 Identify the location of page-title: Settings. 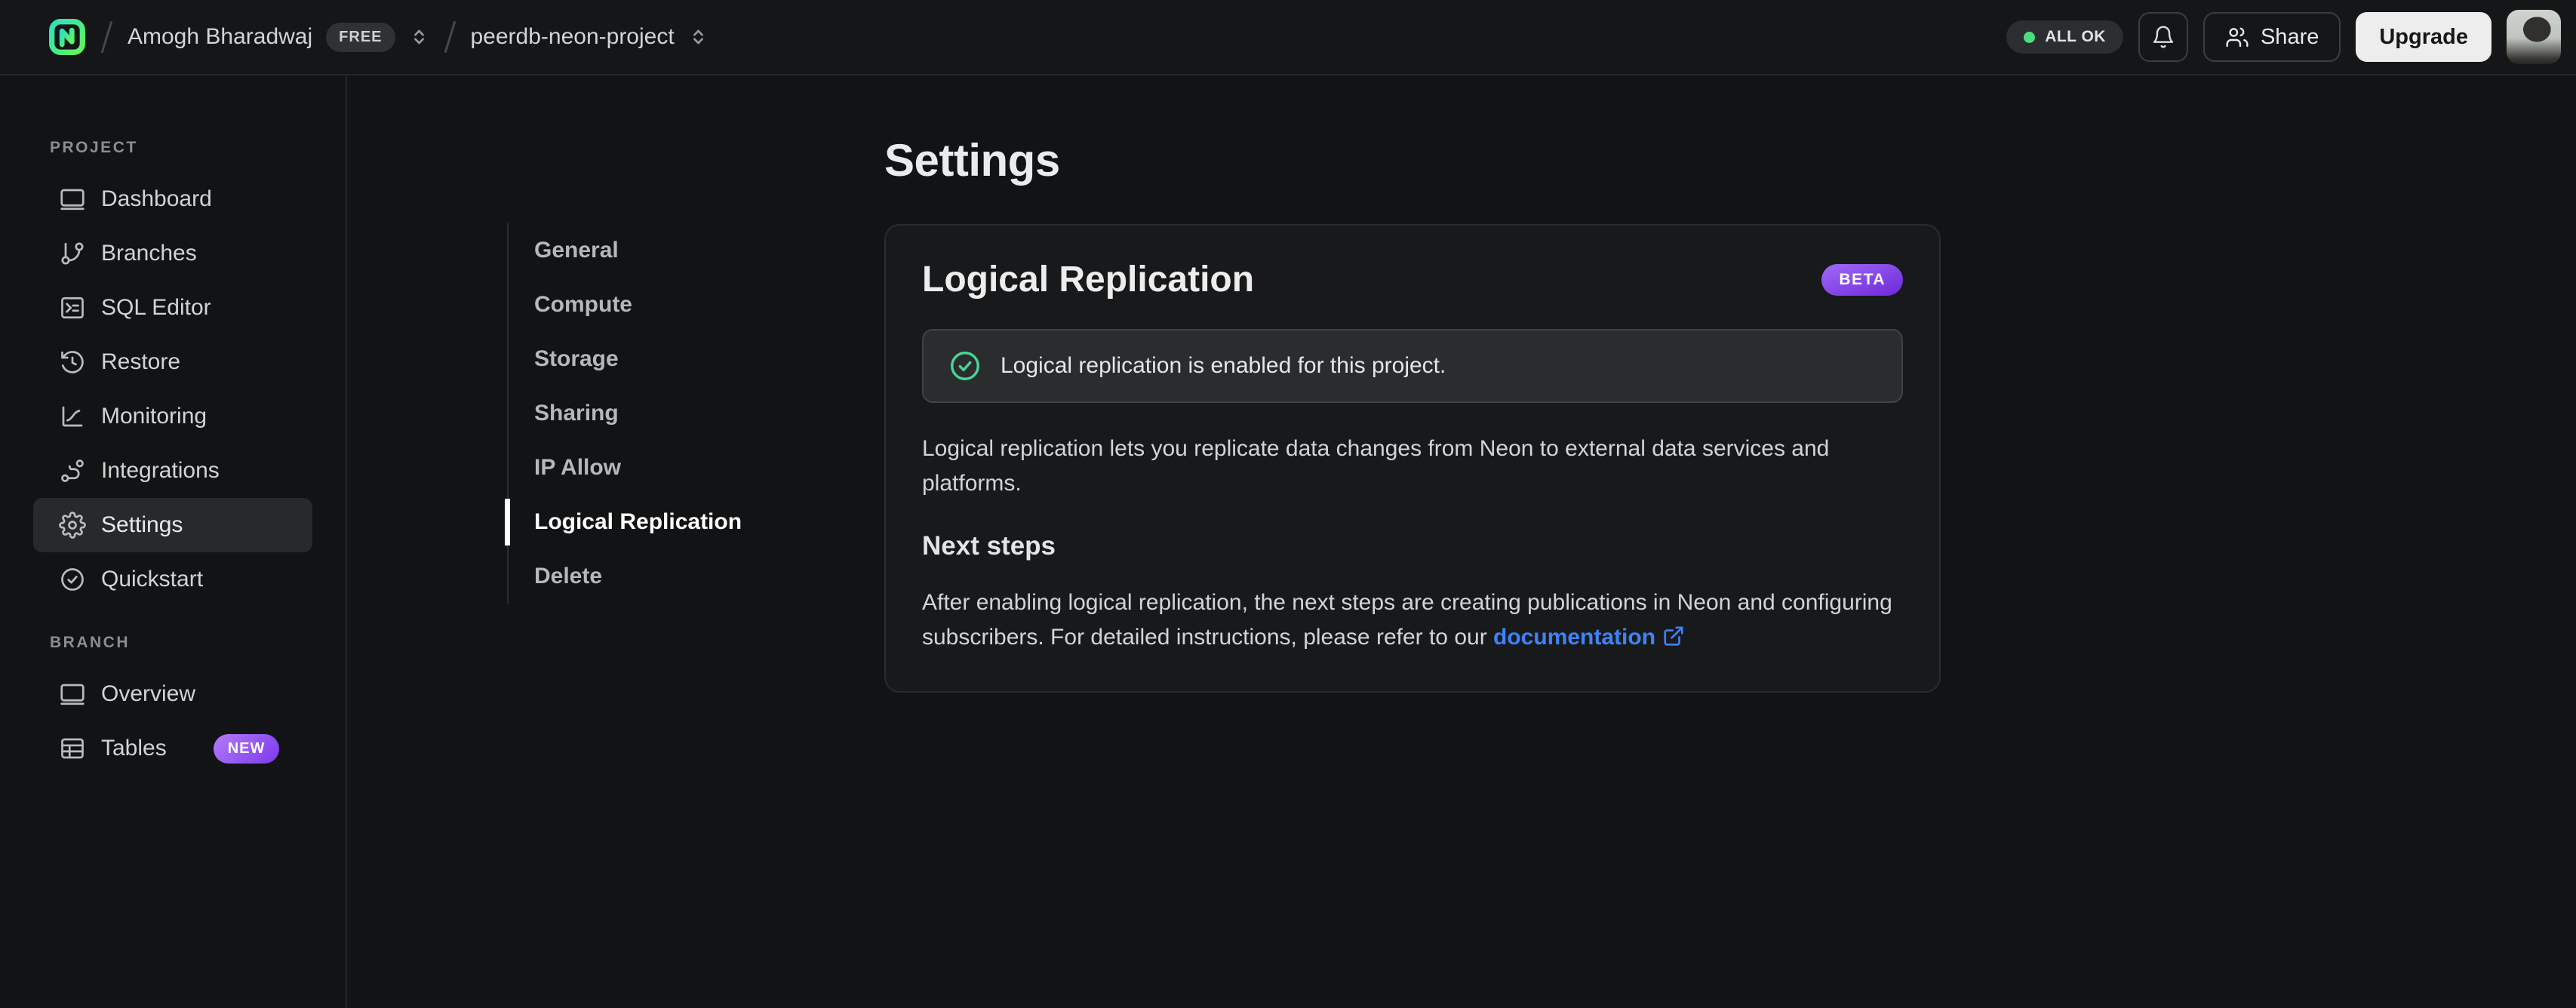
(972, 160).